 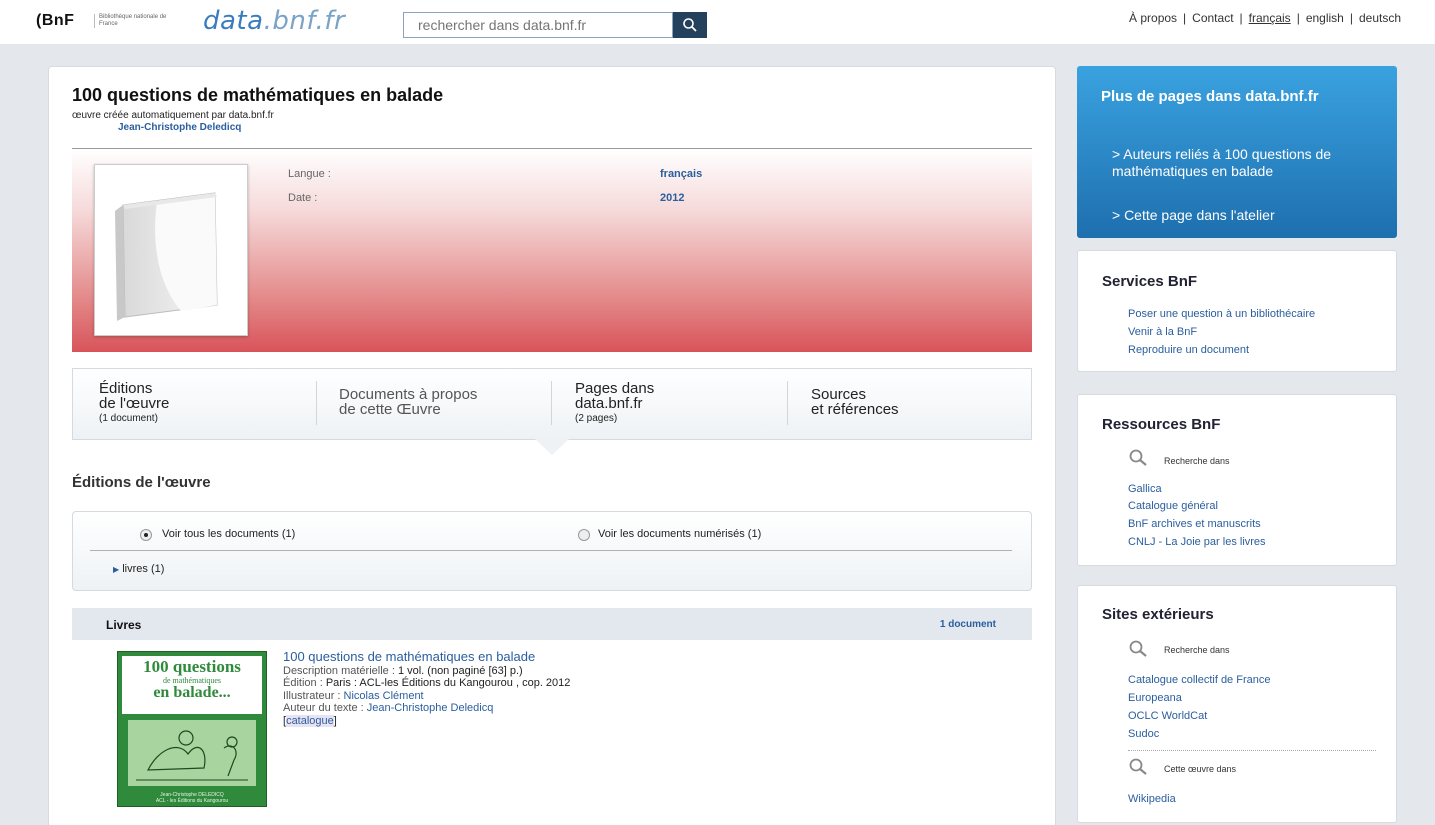 I want to click on bnf-logo: (BnF, so click(x=55, y=21).